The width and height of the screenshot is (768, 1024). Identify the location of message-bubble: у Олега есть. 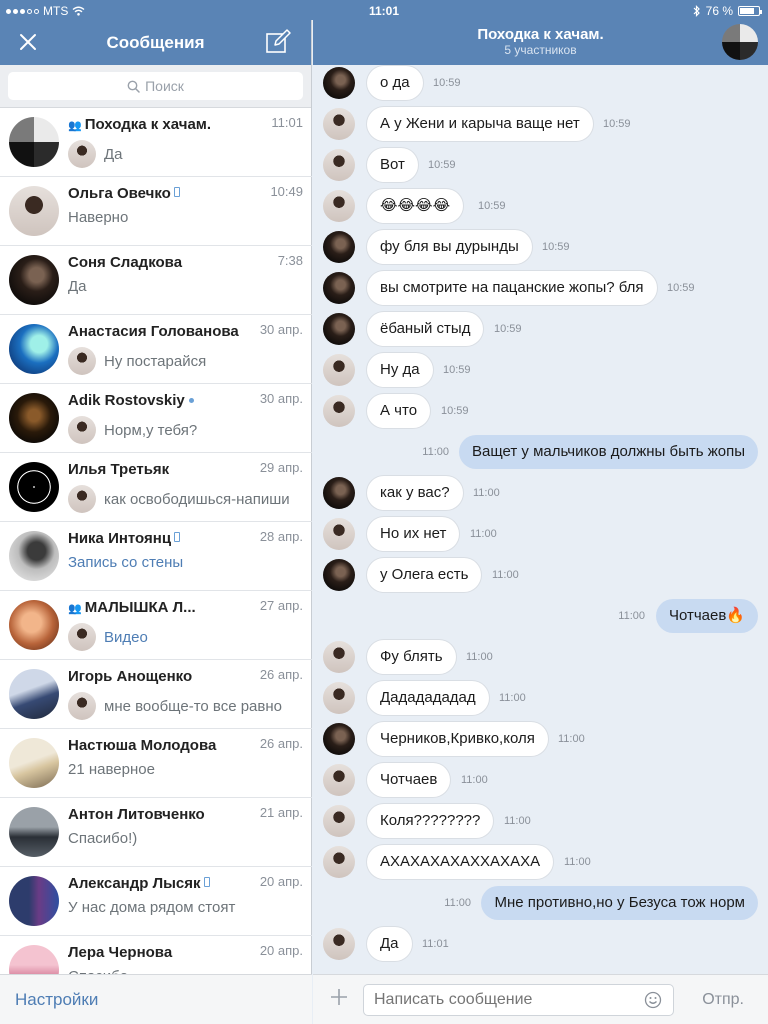
(424, 575).